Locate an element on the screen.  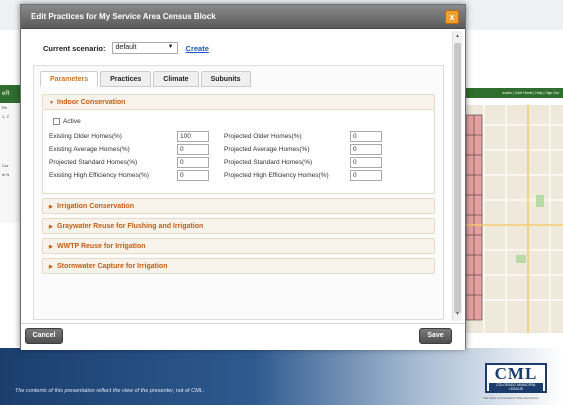
background-map is located at coordinates (514, 219).